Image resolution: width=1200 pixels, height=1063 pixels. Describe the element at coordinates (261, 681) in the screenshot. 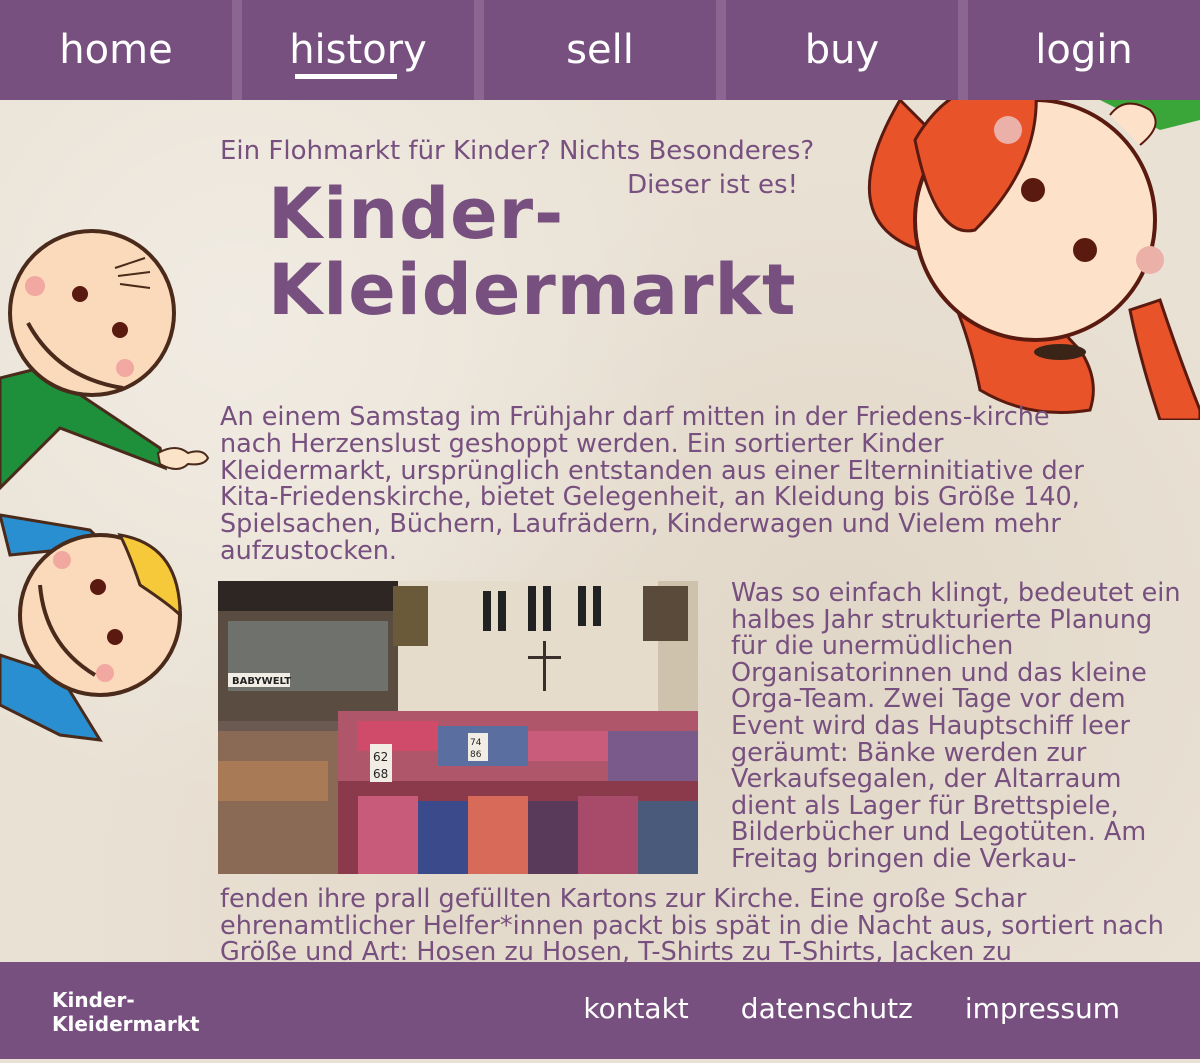

I see `photo-sign-babywelt: BABYWELT` at that location.